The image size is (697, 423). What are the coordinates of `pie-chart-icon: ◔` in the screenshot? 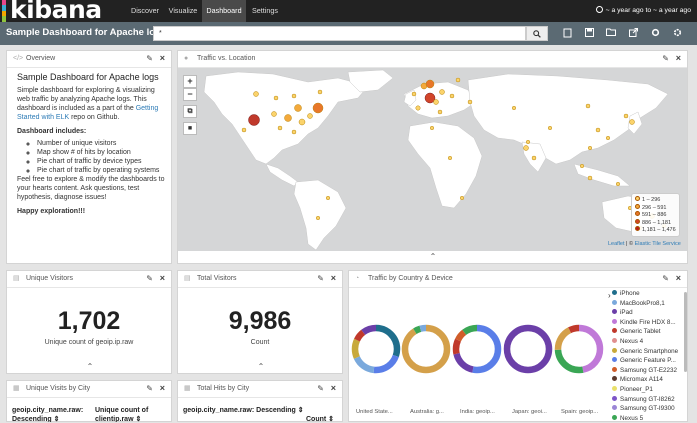 It's located at (357, 278).